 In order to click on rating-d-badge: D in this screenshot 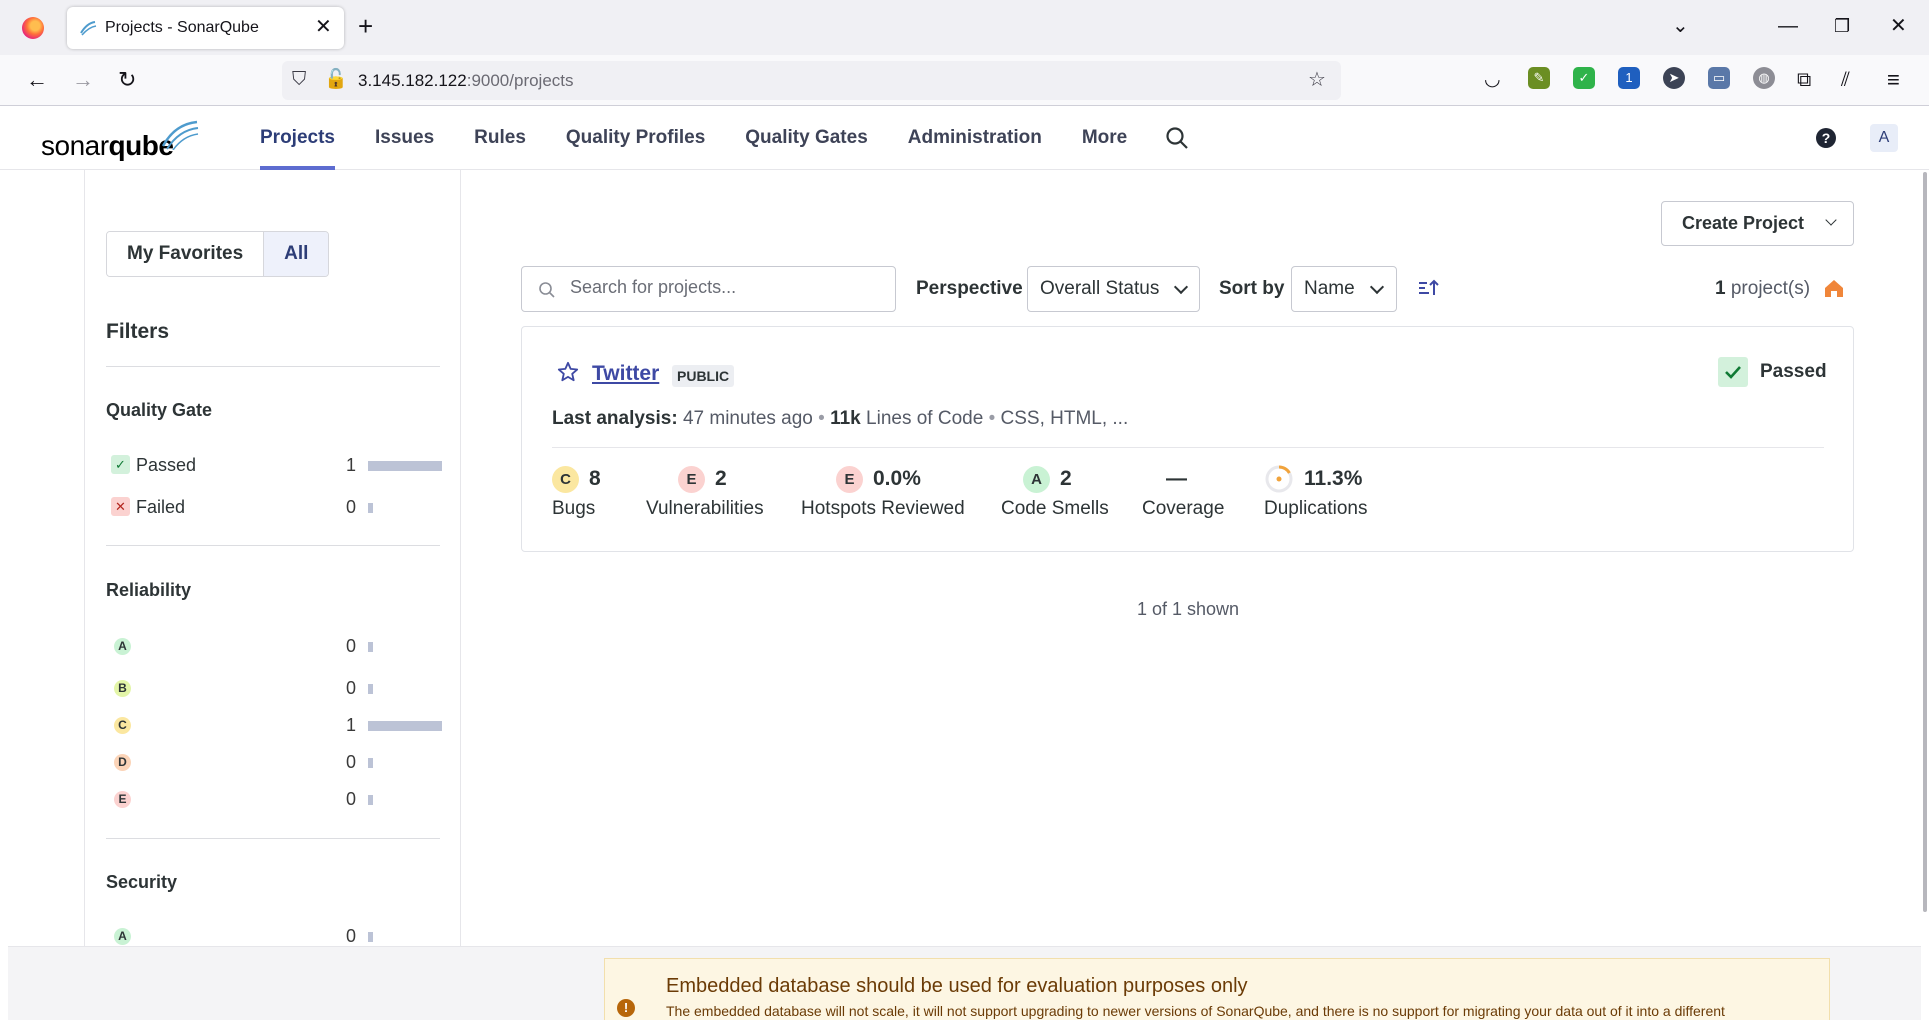, I will do `click(122, 762)`.